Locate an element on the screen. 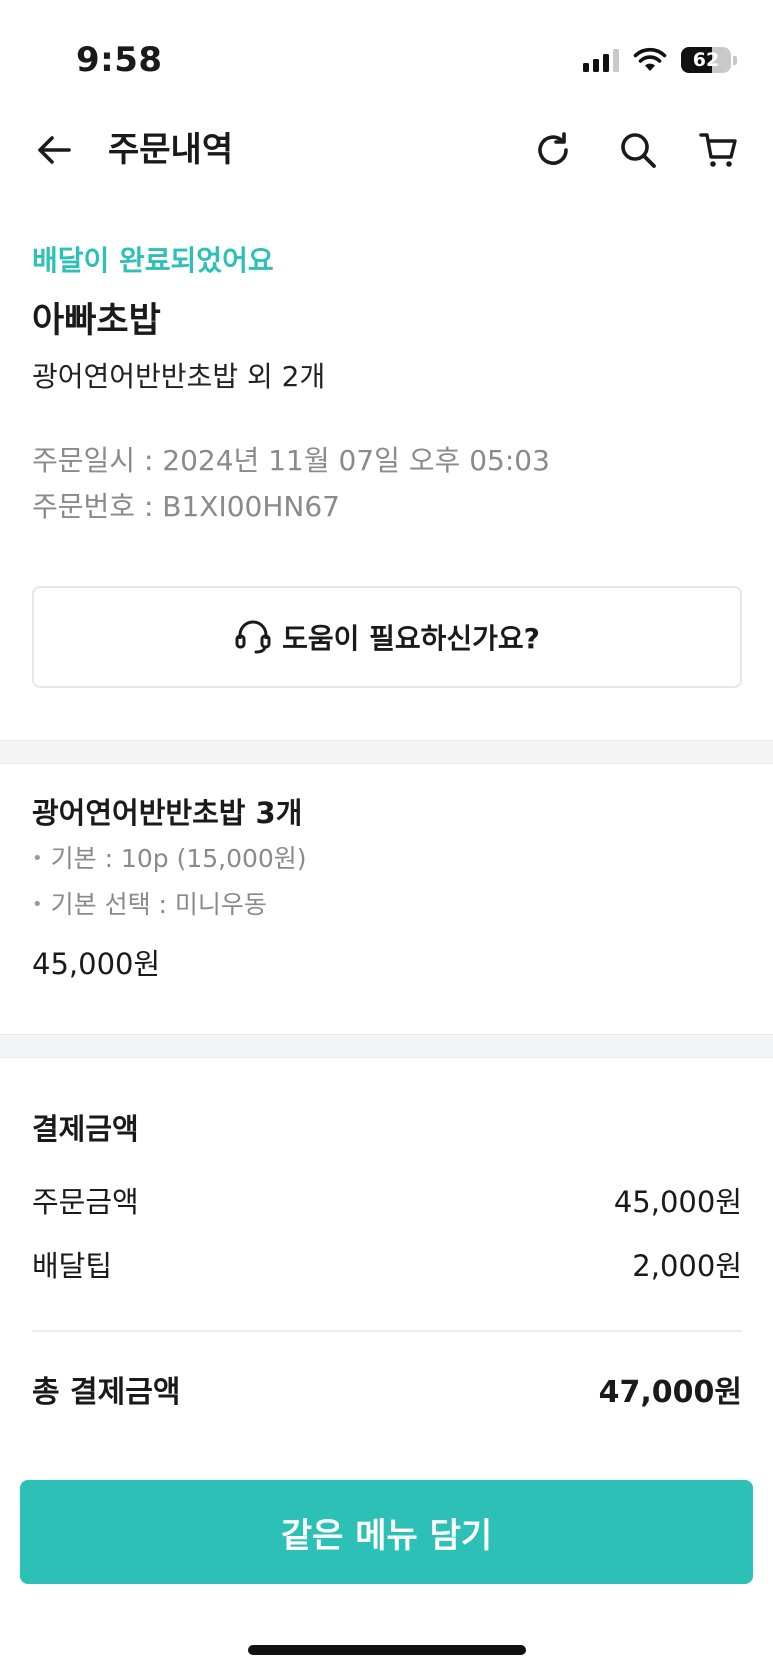  menu-option: • 기본 선택 : 미니우동 is located at coordinates (387, 905).